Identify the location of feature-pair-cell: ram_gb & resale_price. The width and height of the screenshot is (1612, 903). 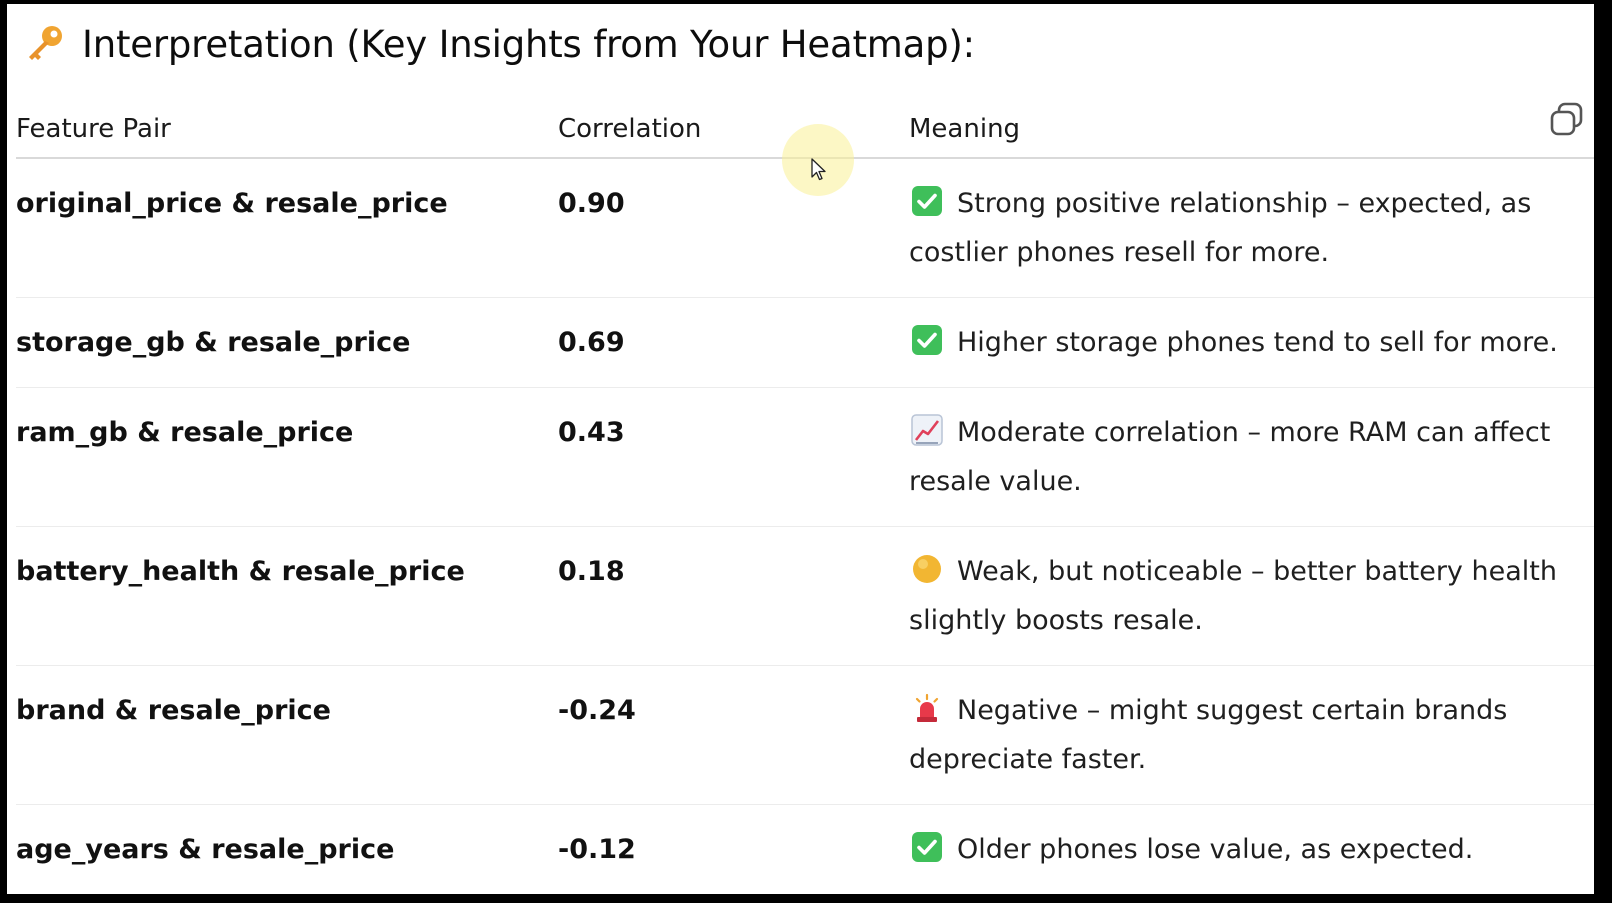
(287, 457).